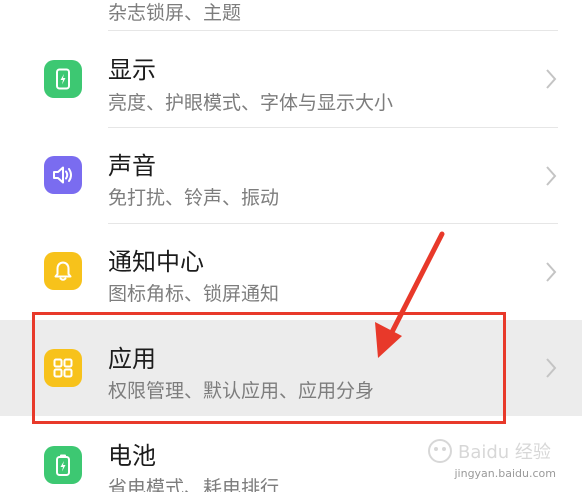 The width and height of the screenshot is (582, 492). I want to click on settings-item-title: 通知中心, so click(156, 262).